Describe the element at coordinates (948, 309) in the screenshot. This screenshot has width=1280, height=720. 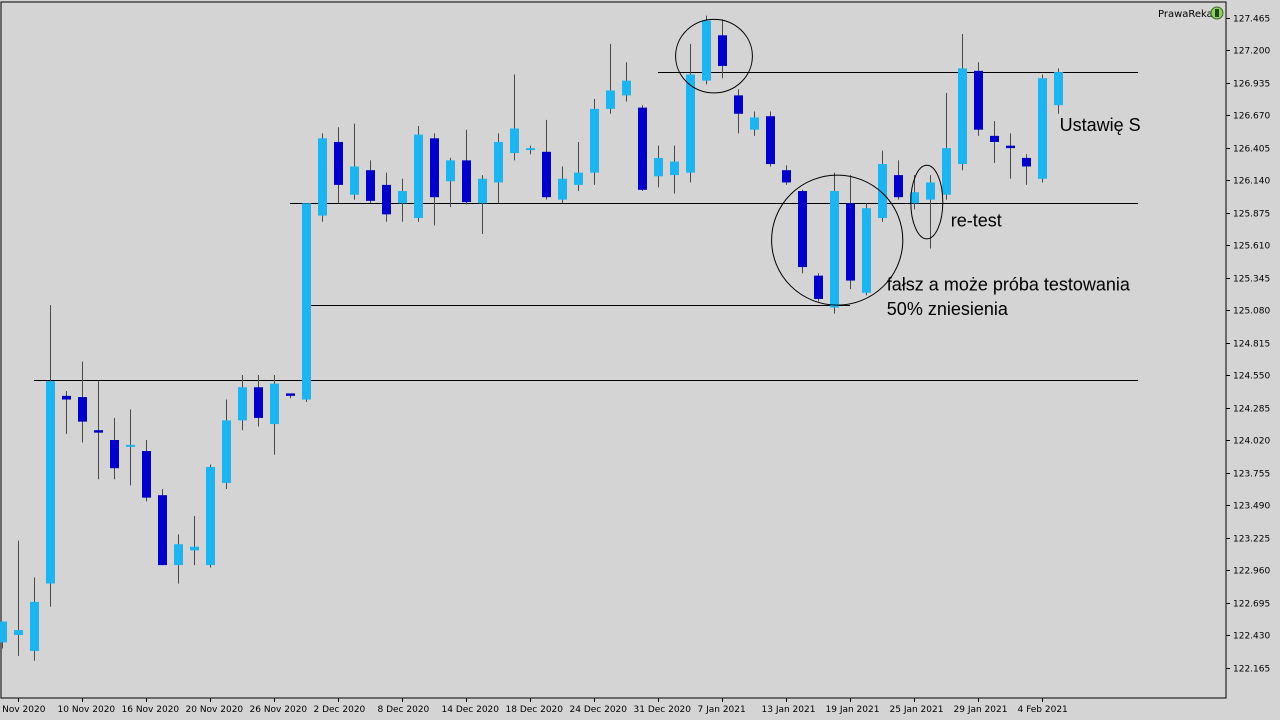
I see `annotation-text: 50% zniesienia` at that location.